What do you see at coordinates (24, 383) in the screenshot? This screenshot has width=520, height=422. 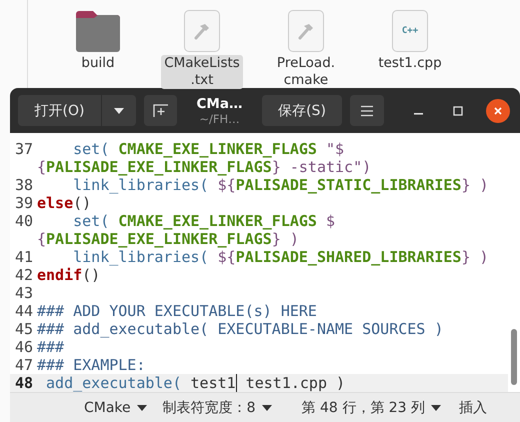 I see `line-number: 48` at bounding box center [24, 383].